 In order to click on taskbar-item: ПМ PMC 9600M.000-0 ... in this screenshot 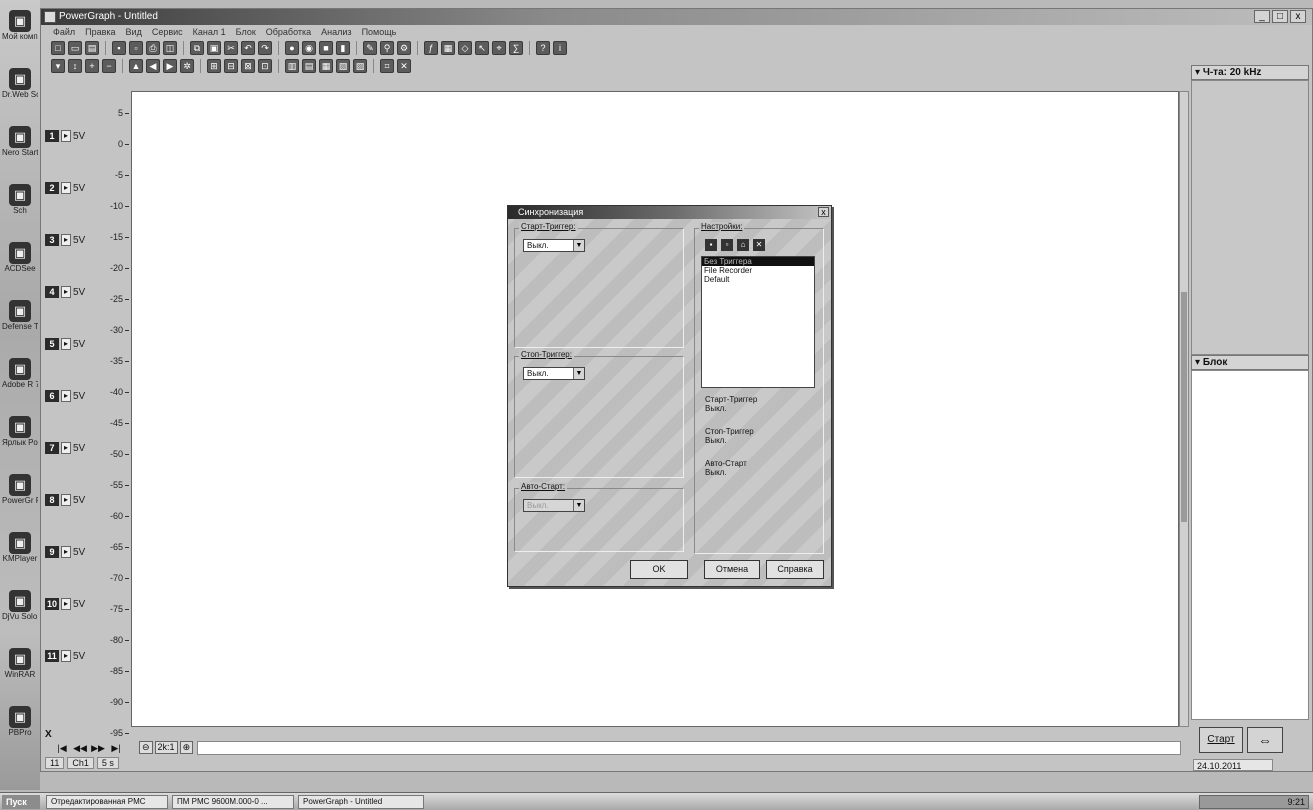, I will do `click(233, 802)`.